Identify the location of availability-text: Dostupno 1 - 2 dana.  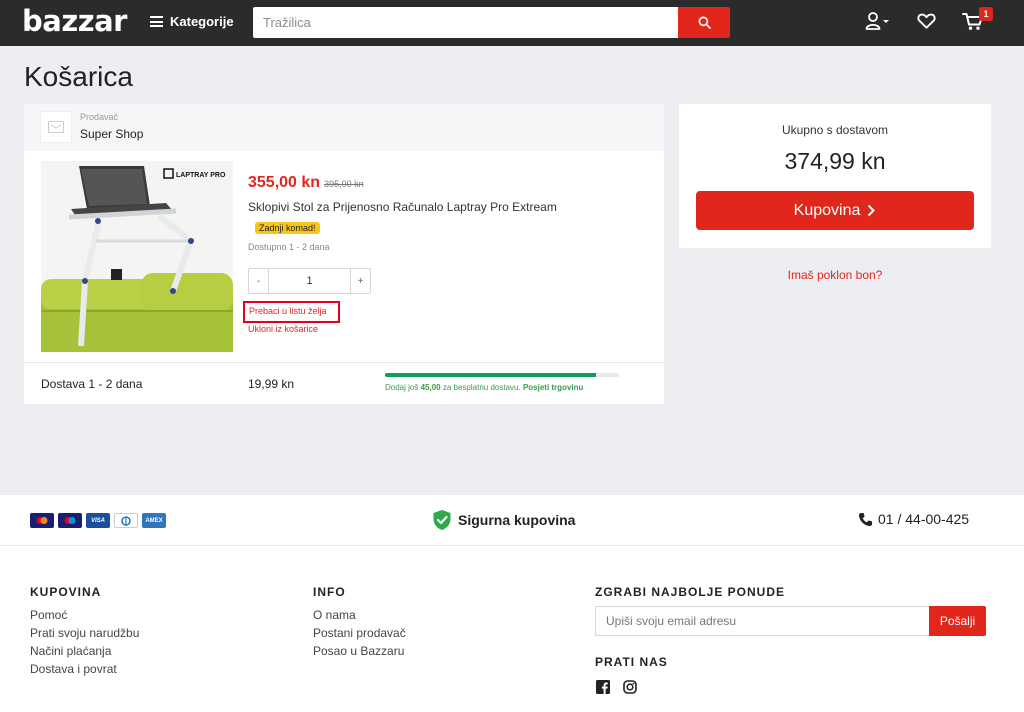
(289, 247).